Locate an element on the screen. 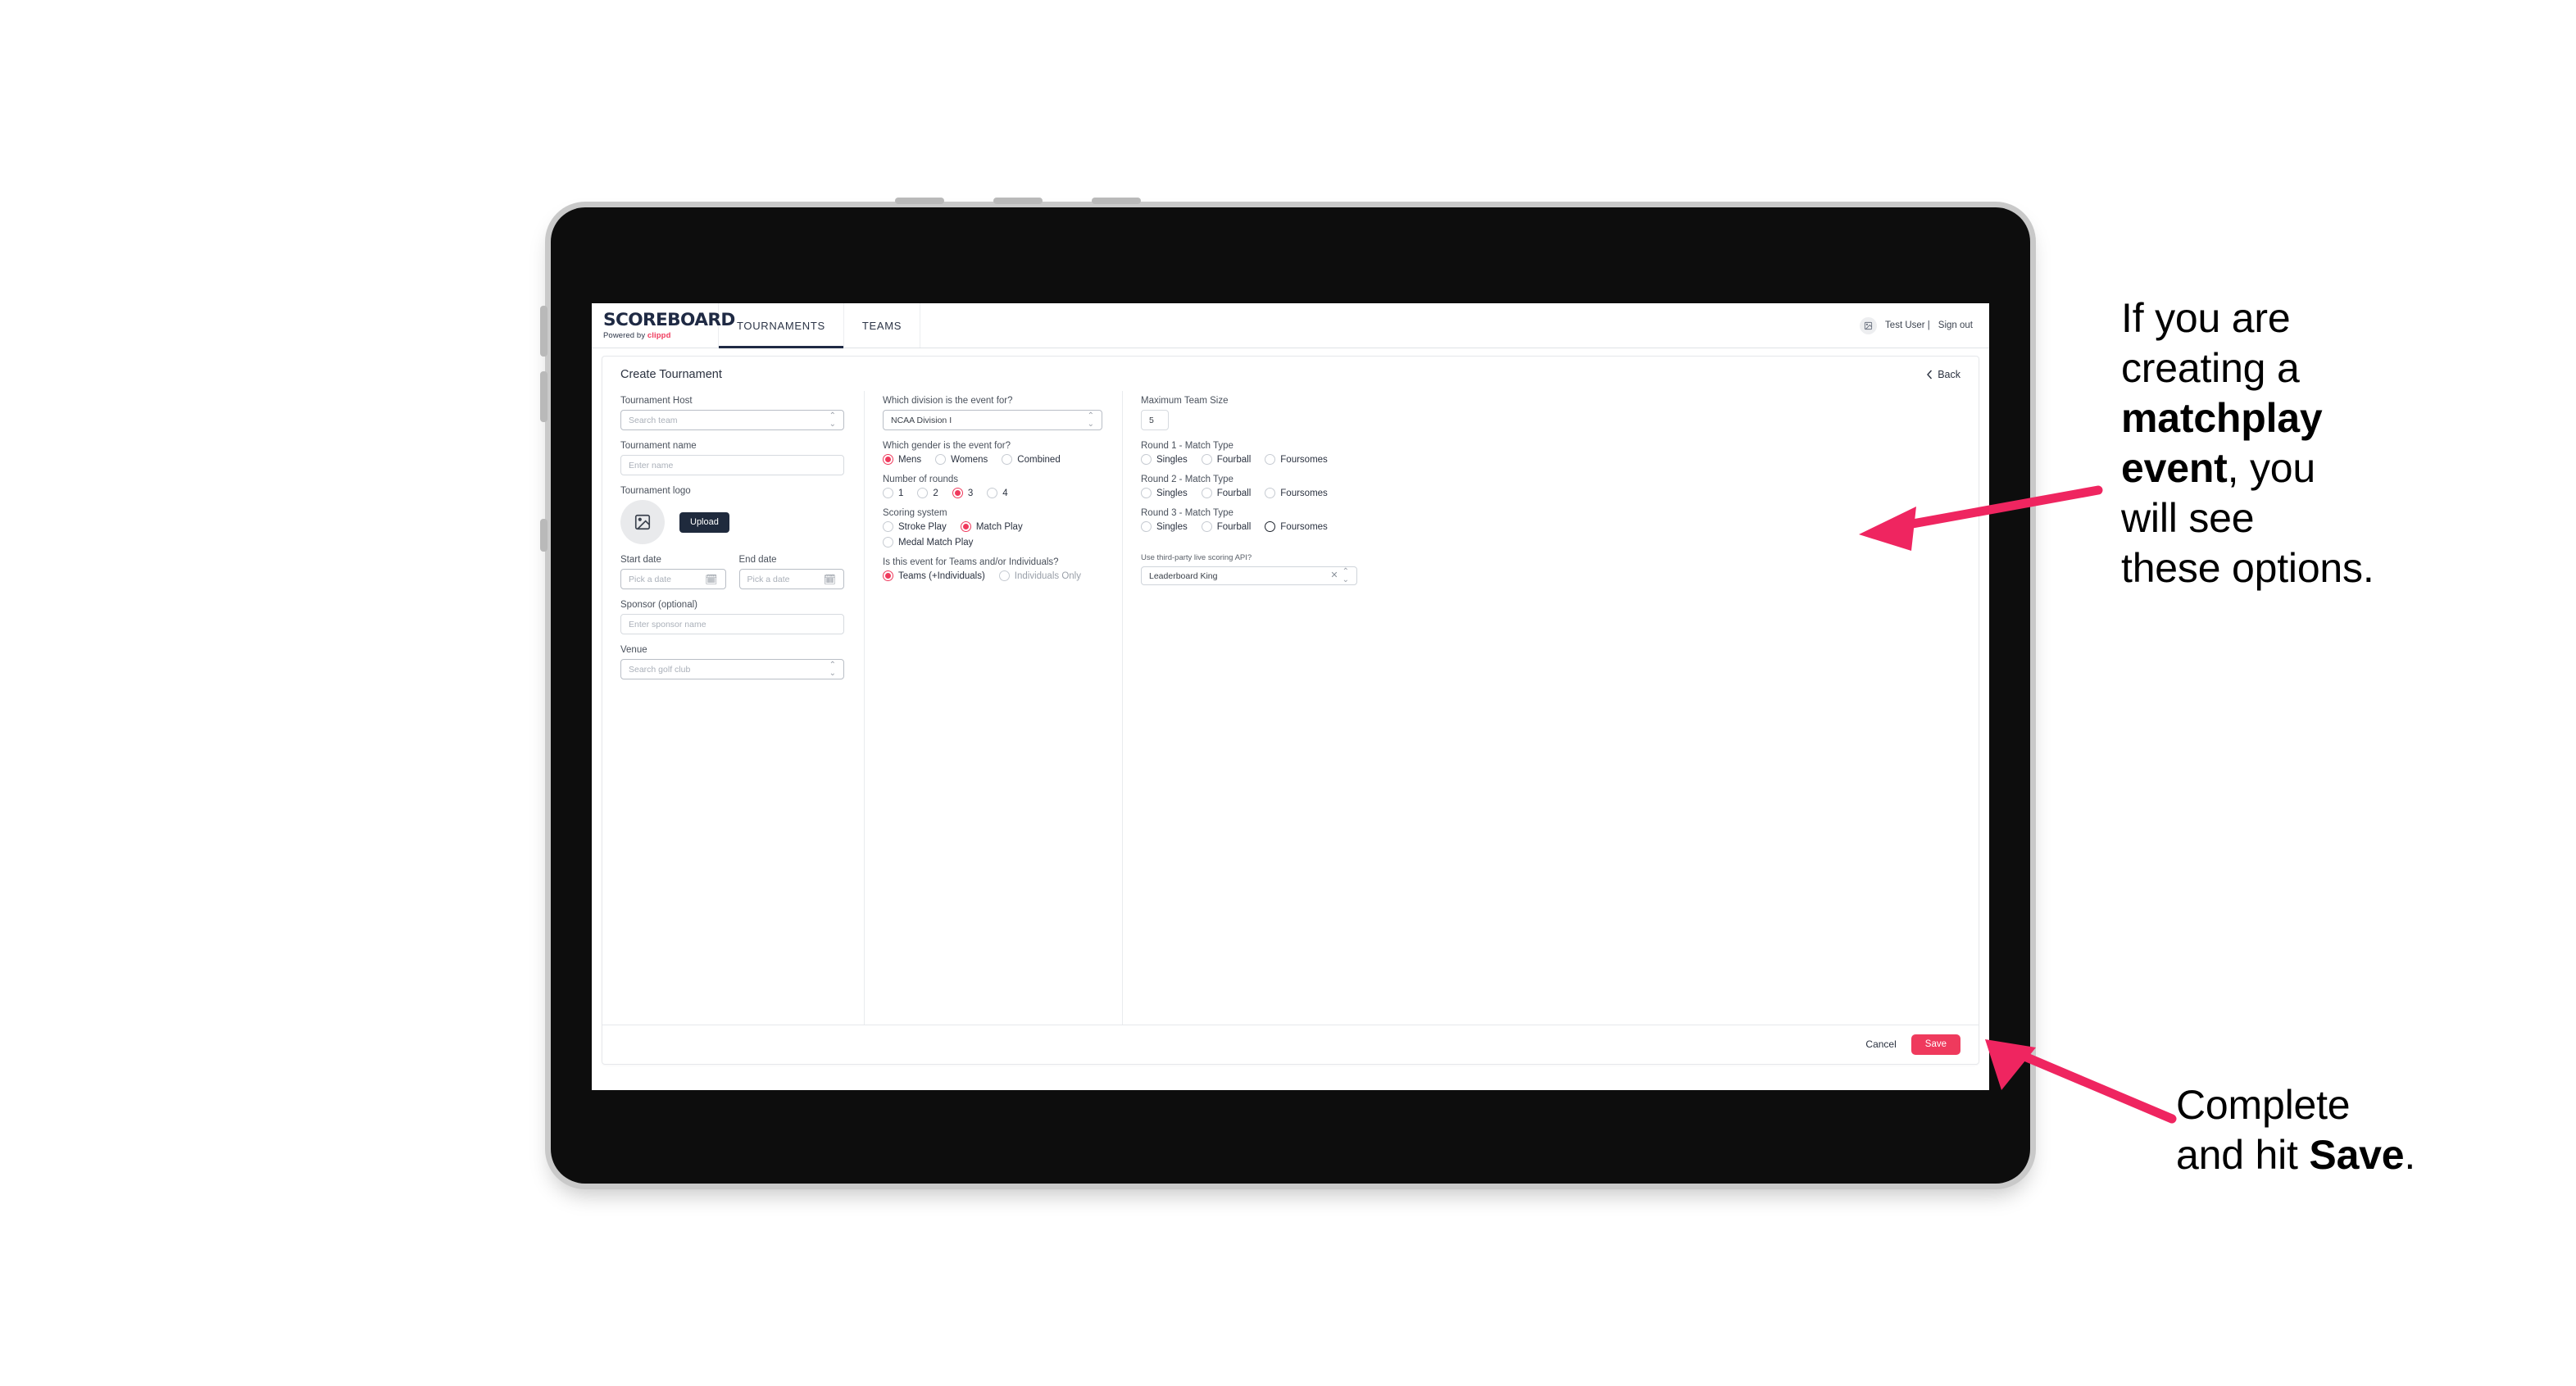  radio-gender-womens: Womens is located at coordinates (961, 460).